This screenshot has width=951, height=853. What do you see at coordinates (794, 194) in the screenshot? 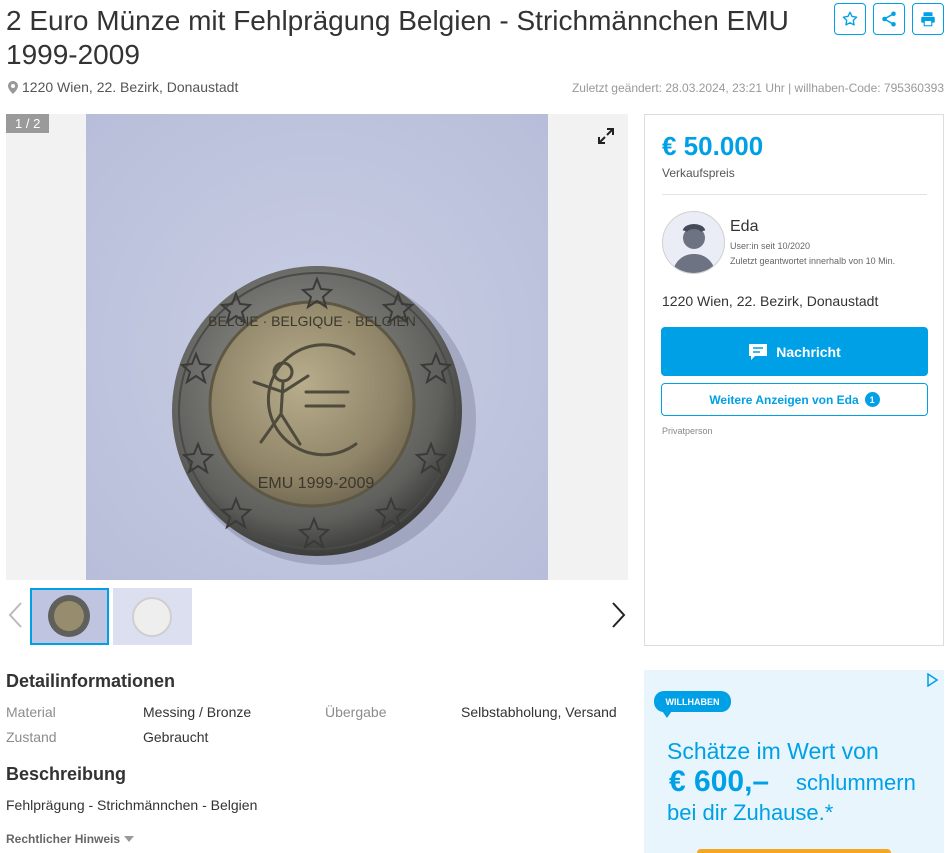
I see `divider` at bounding box center [794, 194].